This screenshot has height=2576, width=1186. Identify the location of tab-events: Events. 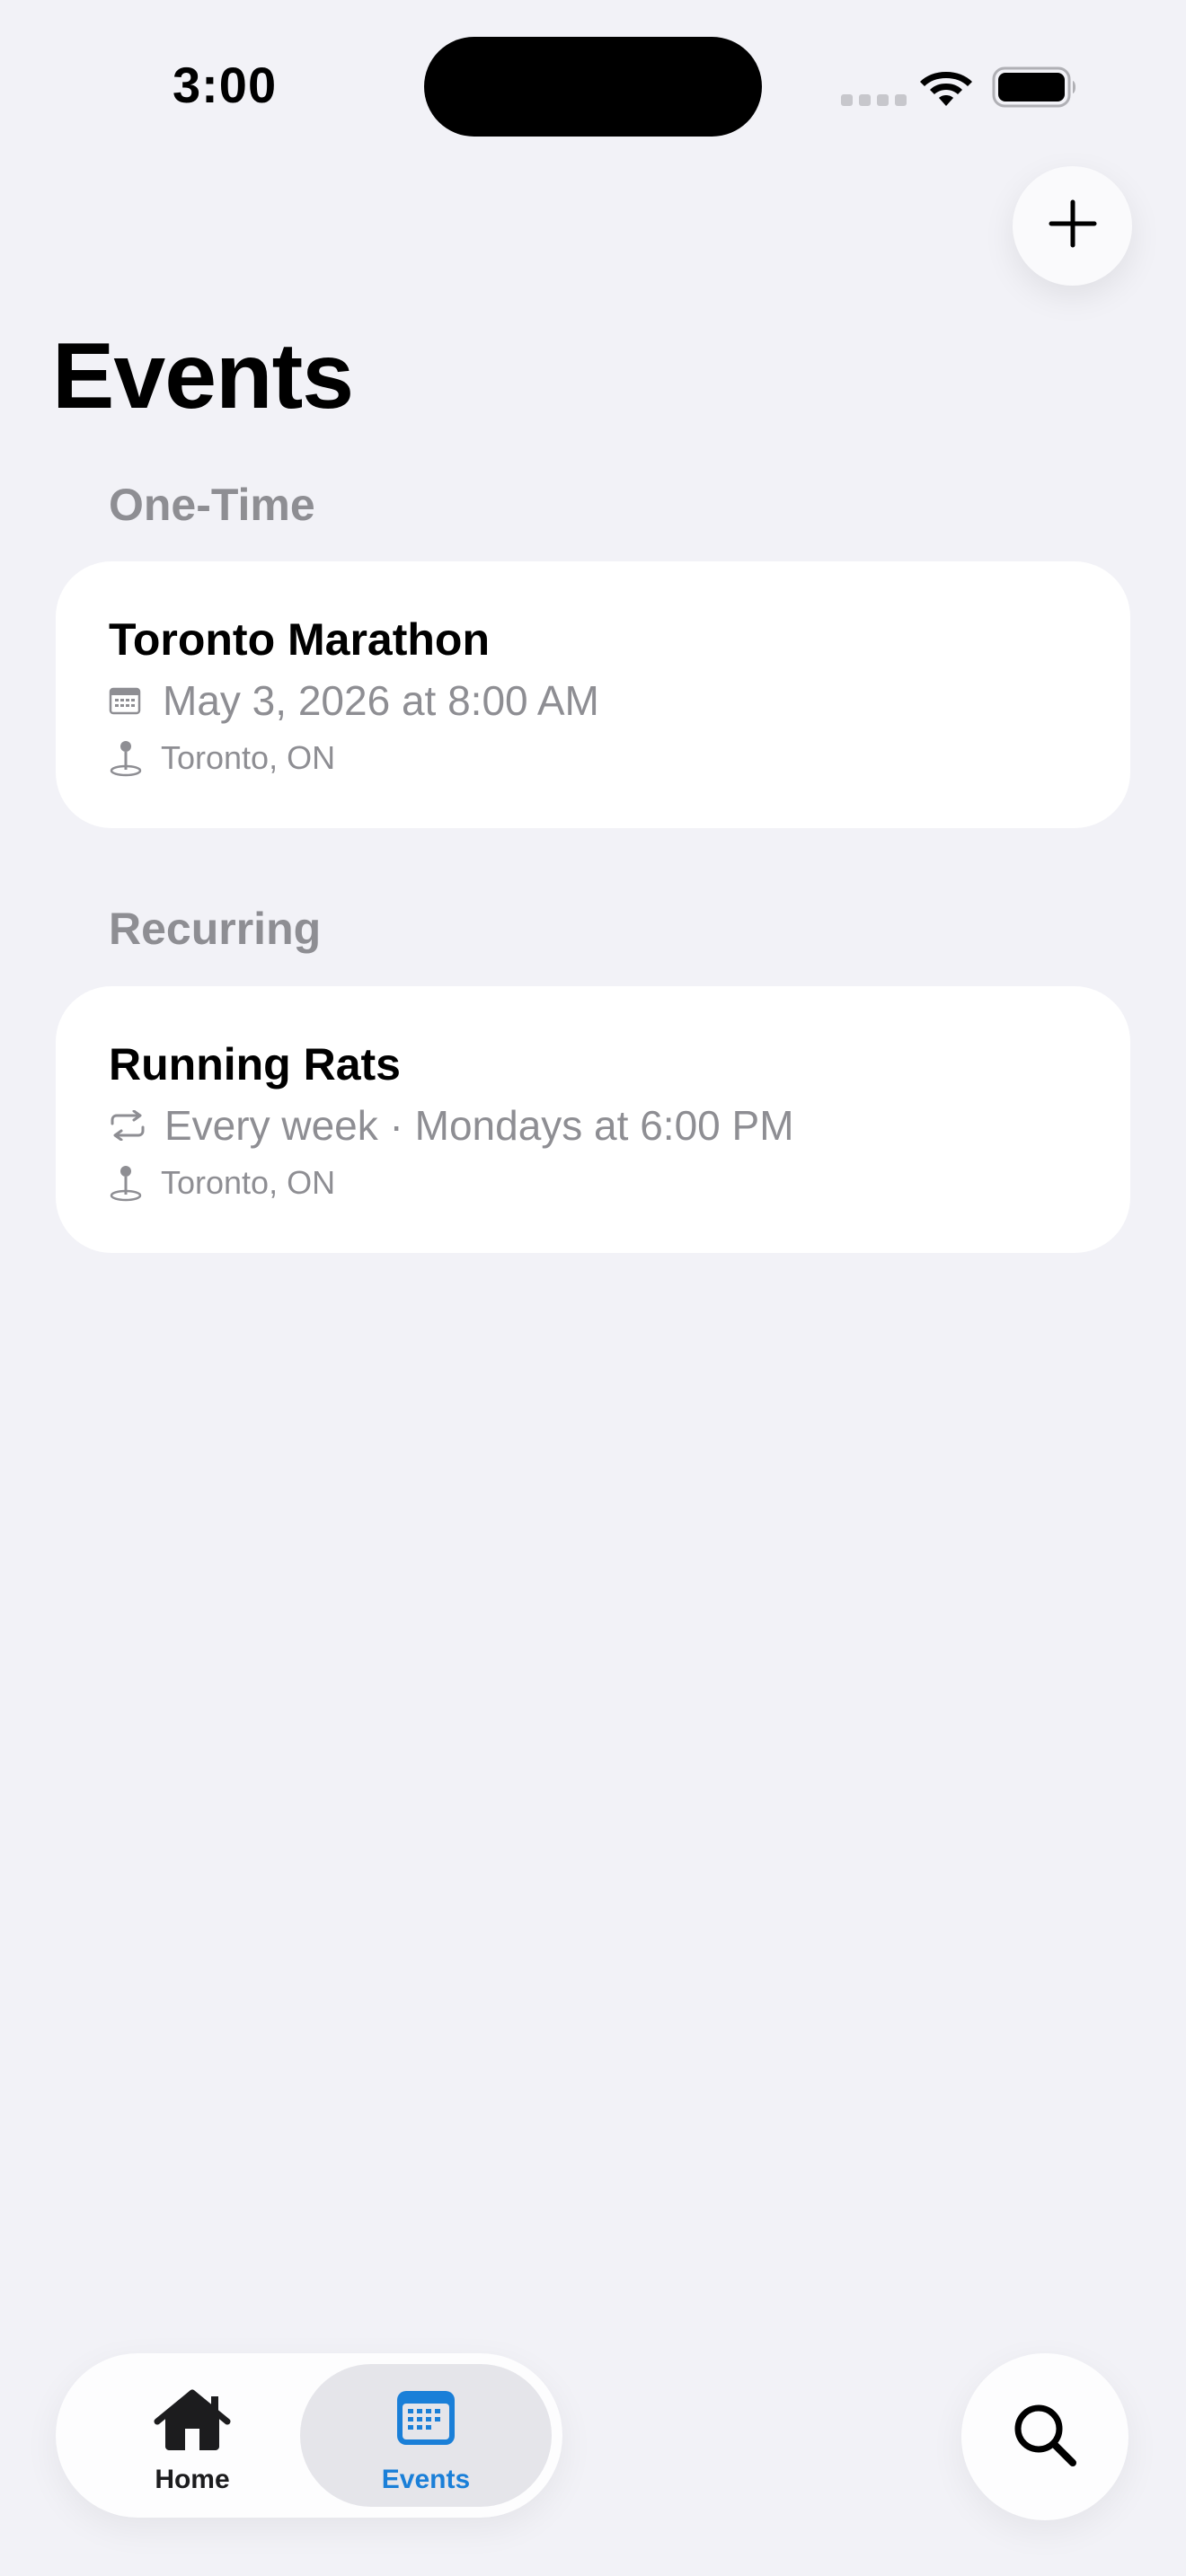
(426, 2435).